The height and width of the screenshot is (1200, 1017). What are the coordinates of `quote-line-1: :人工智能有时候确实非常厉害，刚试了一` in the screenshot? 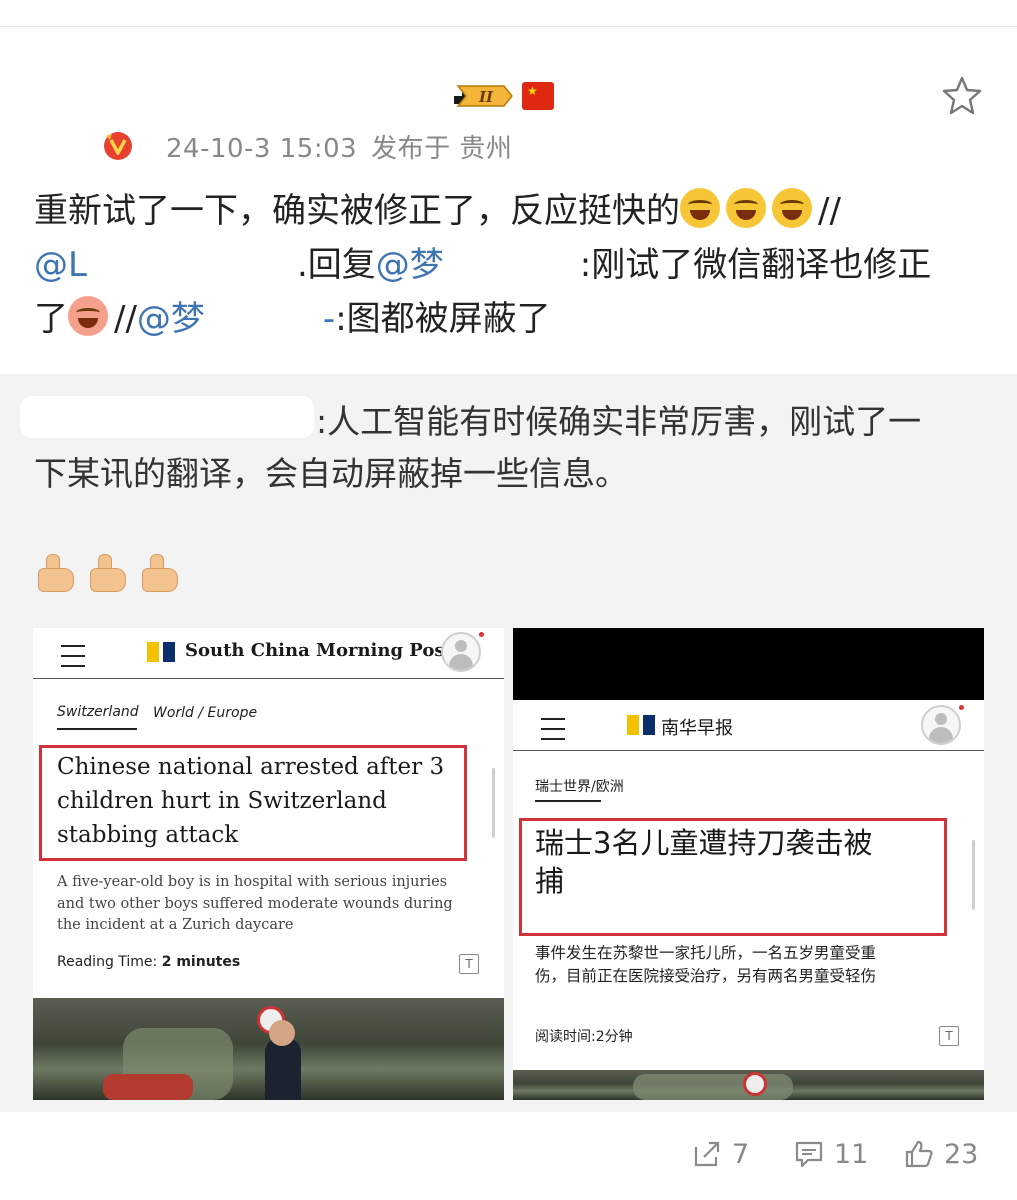 It's located at (619, 421).